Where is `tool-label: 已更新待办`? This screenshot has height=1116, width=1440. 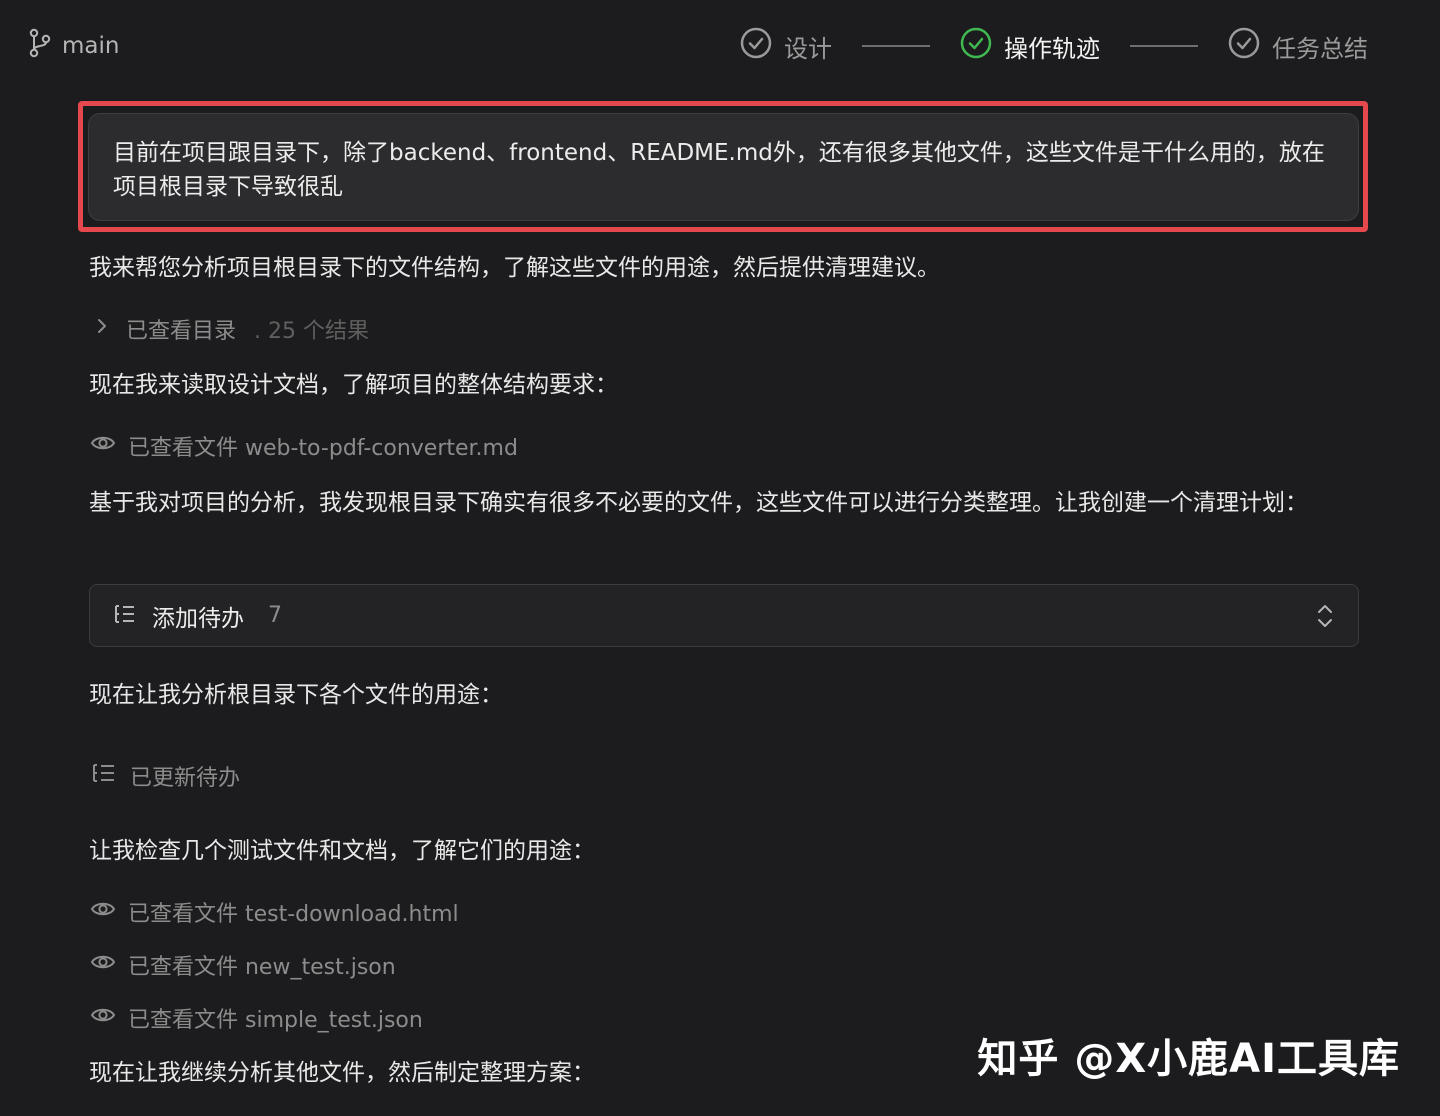 tool-label: 已更新待办 is located at coordinates (185, 778).